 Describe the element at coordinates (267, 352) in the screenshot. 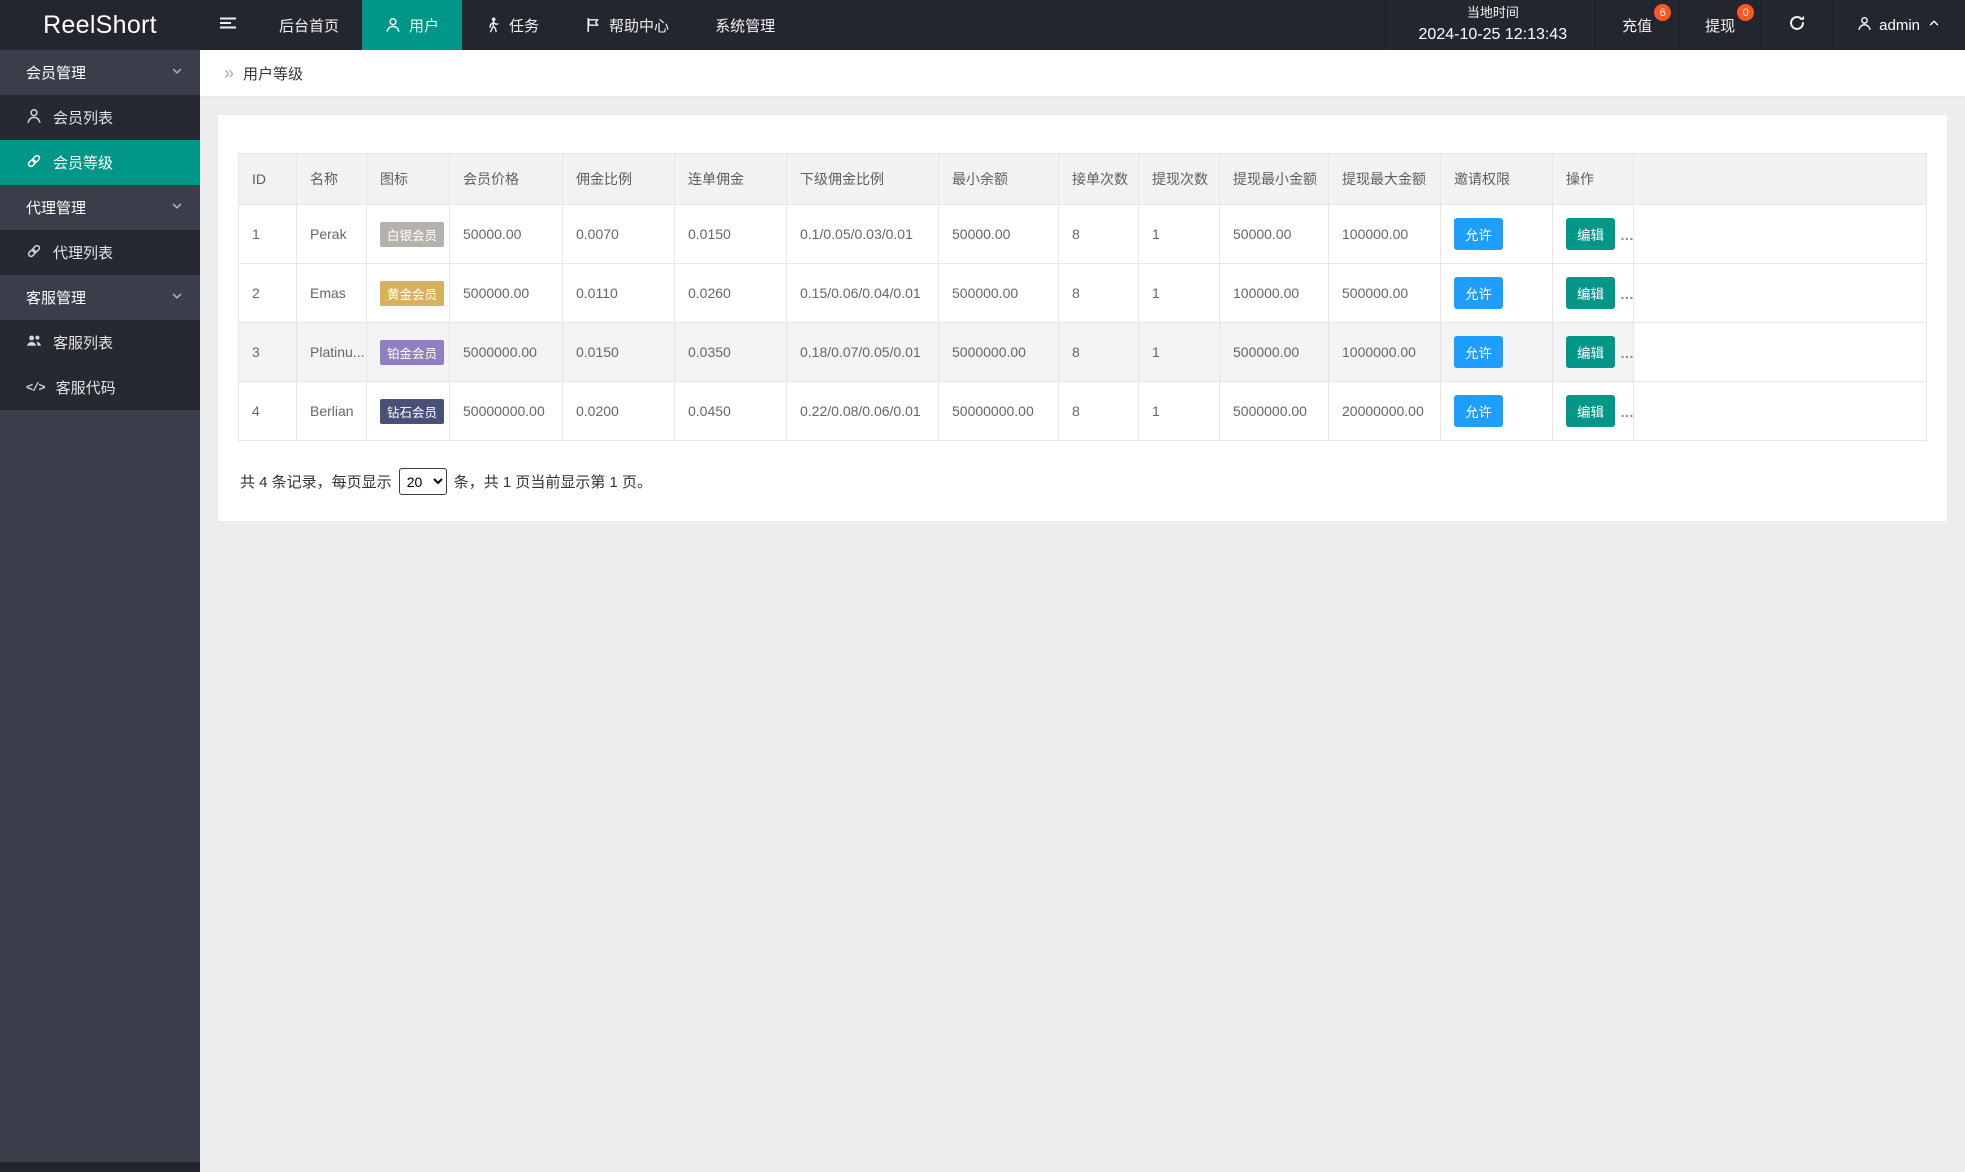

I see `cell-id: 3` at that location.